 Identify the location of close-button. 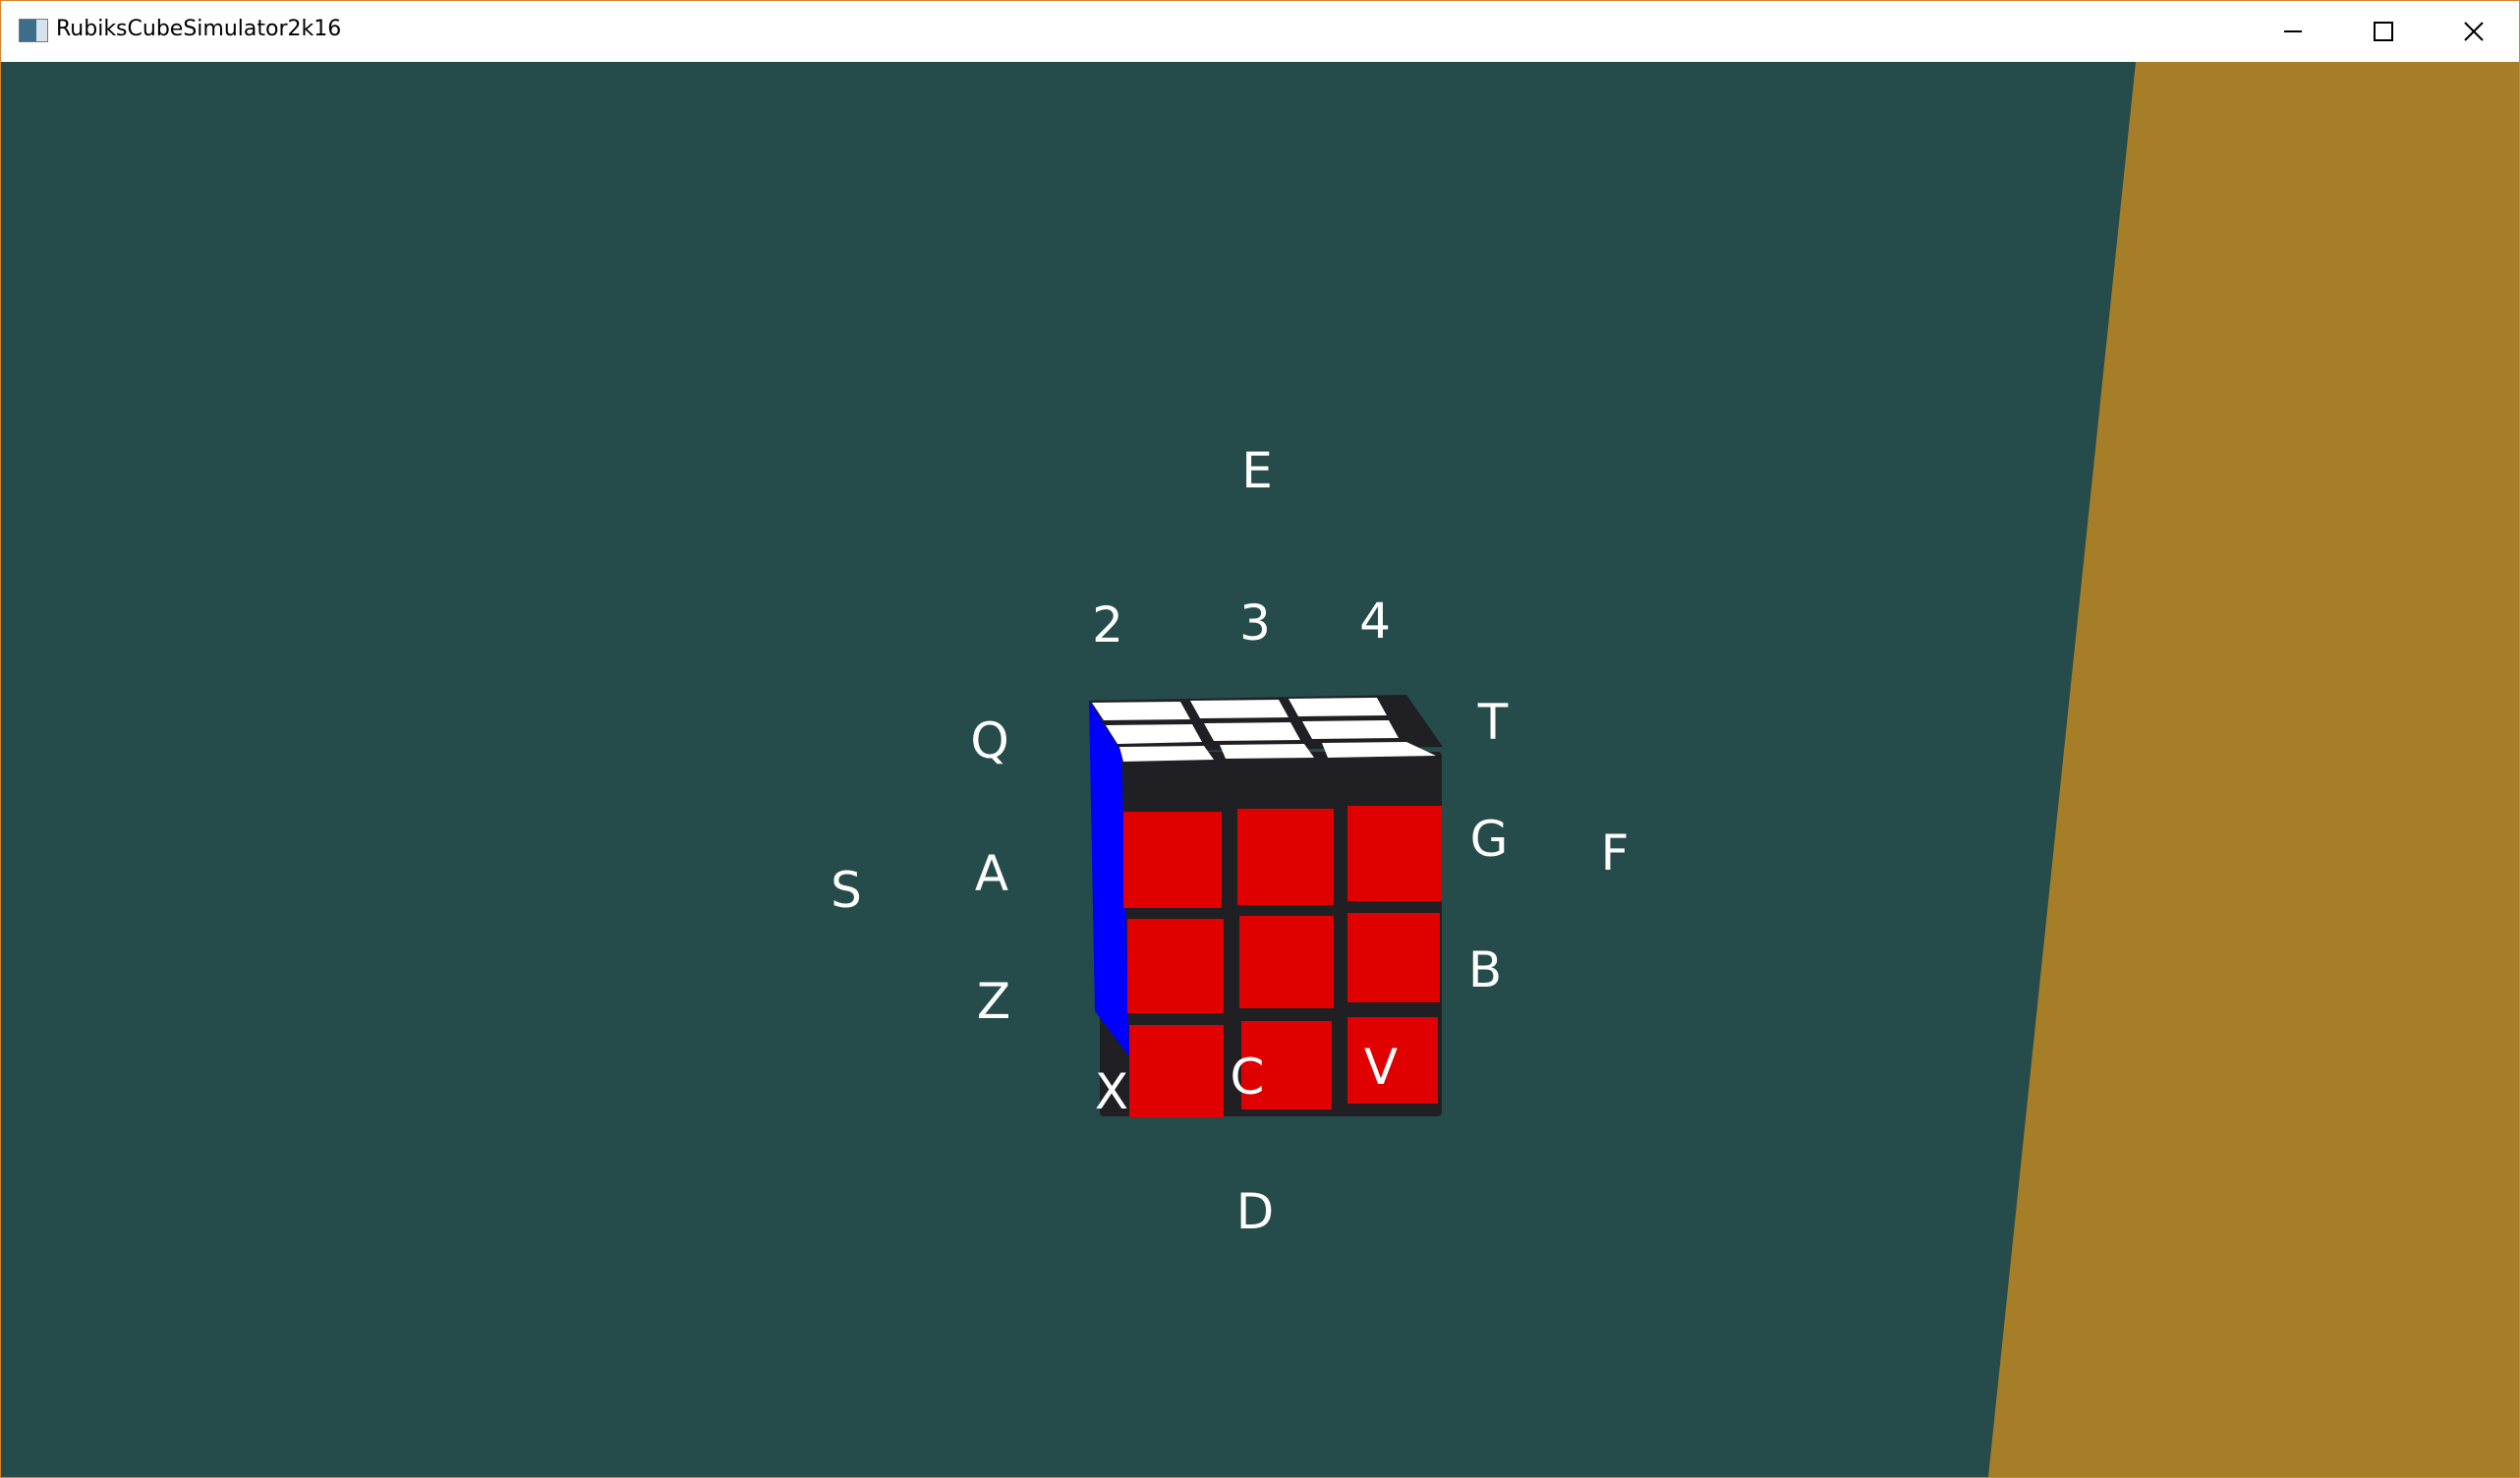
(2474, 31).